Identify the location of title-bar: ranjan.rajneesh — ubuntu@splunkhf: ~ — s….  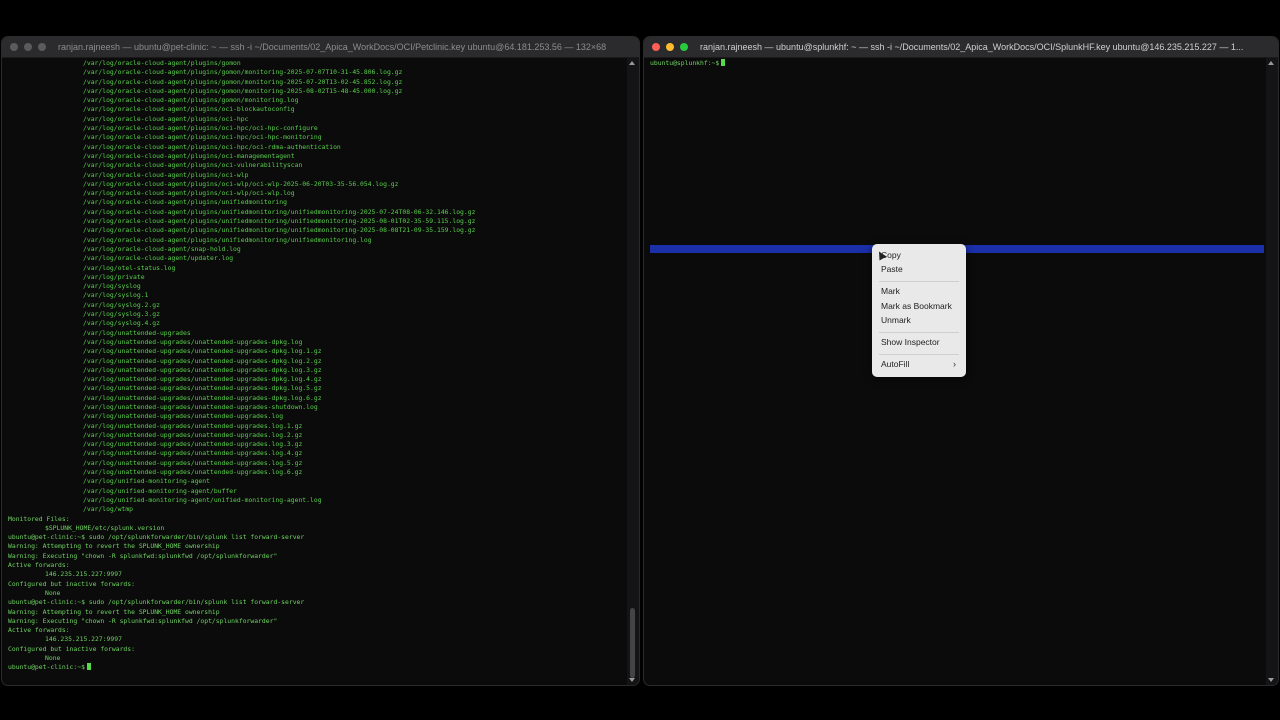
(961, 47).